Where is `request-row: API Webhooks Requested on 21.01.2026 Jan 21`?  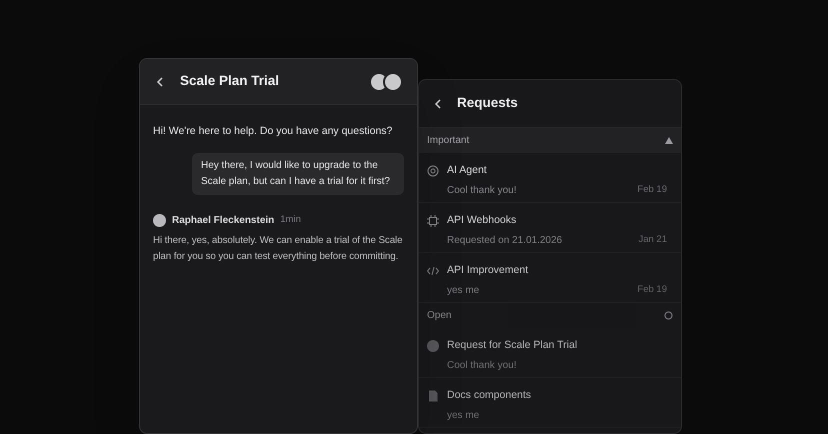 request-row: API Webhooks Requested on 21.01.2026 Jan 21 is located at coordinates (550, 228).